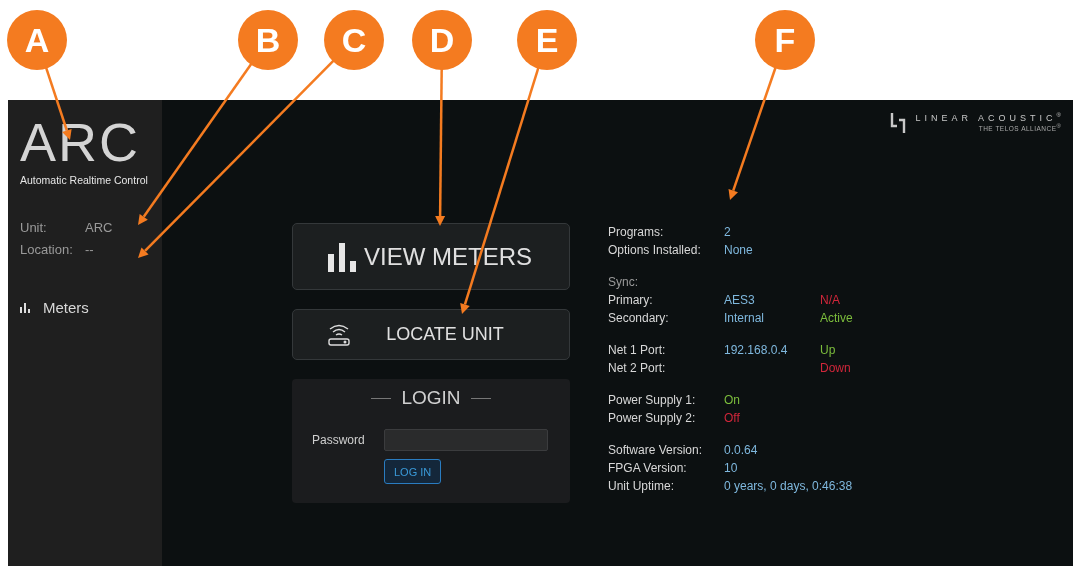  I want to click on status-value: Internal, so click(745, 318).